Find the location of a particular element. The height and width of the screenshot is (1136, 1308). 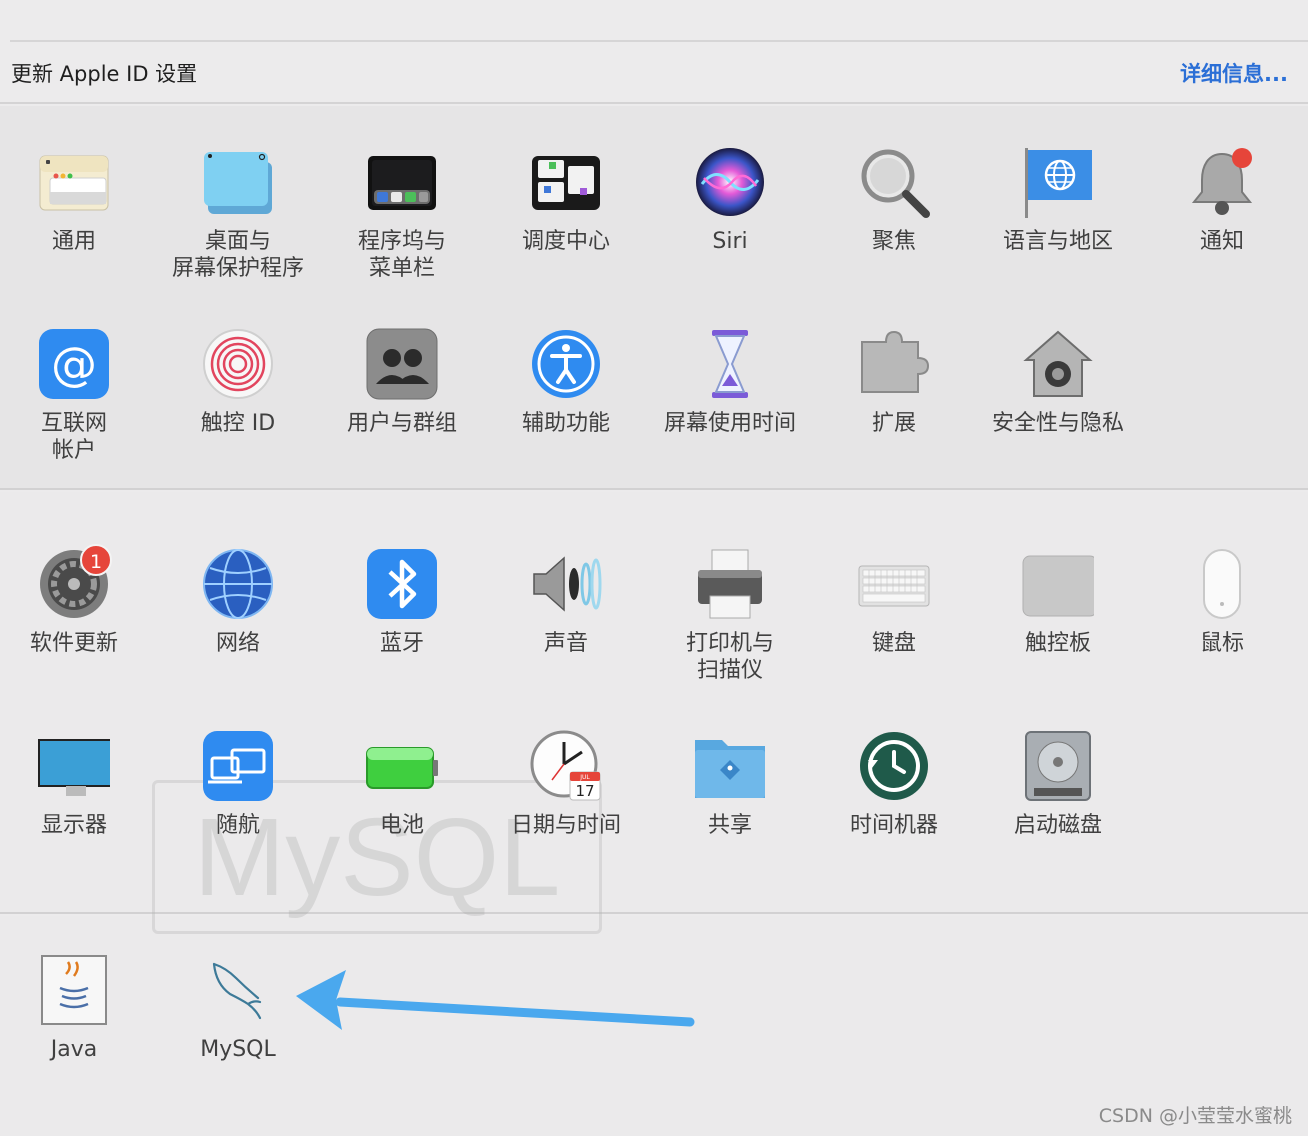

screen-time-icon is located at coordinates (730, 364).